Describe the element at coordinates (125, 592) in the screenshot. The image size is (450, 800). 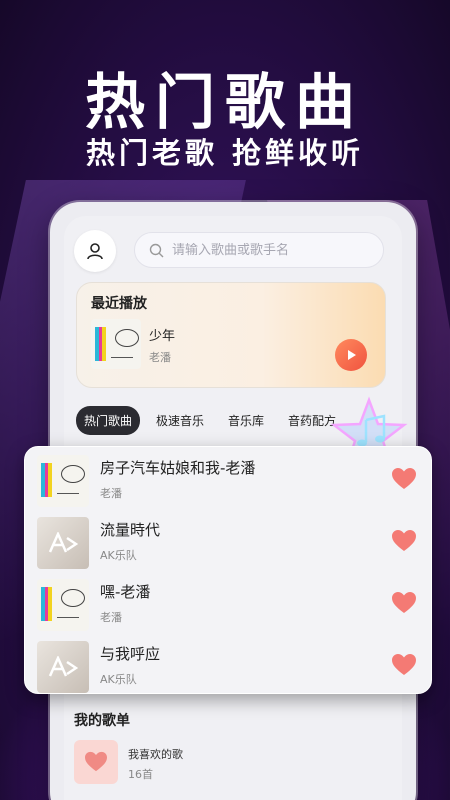
I see `song-title: 嘿-老潘` at that location.